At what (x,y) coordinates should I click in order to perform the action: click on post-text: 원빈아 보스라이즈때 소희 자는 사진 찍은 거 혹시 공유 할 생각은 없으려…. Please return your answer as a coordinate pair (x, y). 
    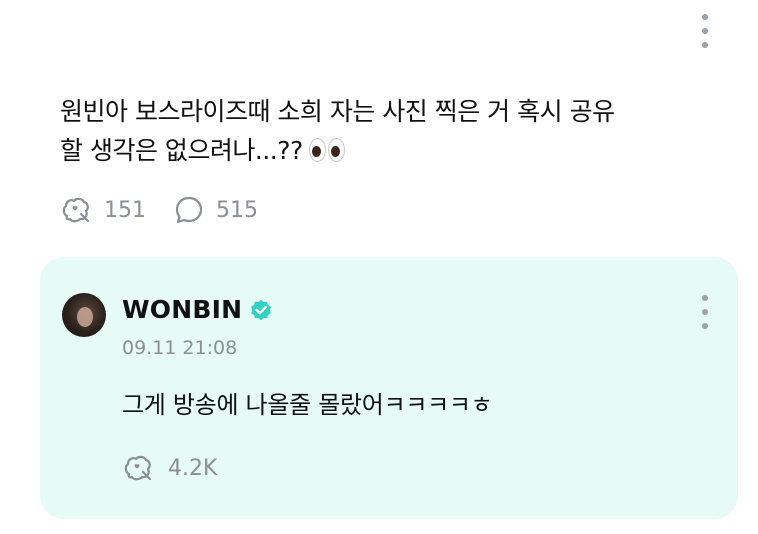
    Looking at the image, I should click on (380, 131).